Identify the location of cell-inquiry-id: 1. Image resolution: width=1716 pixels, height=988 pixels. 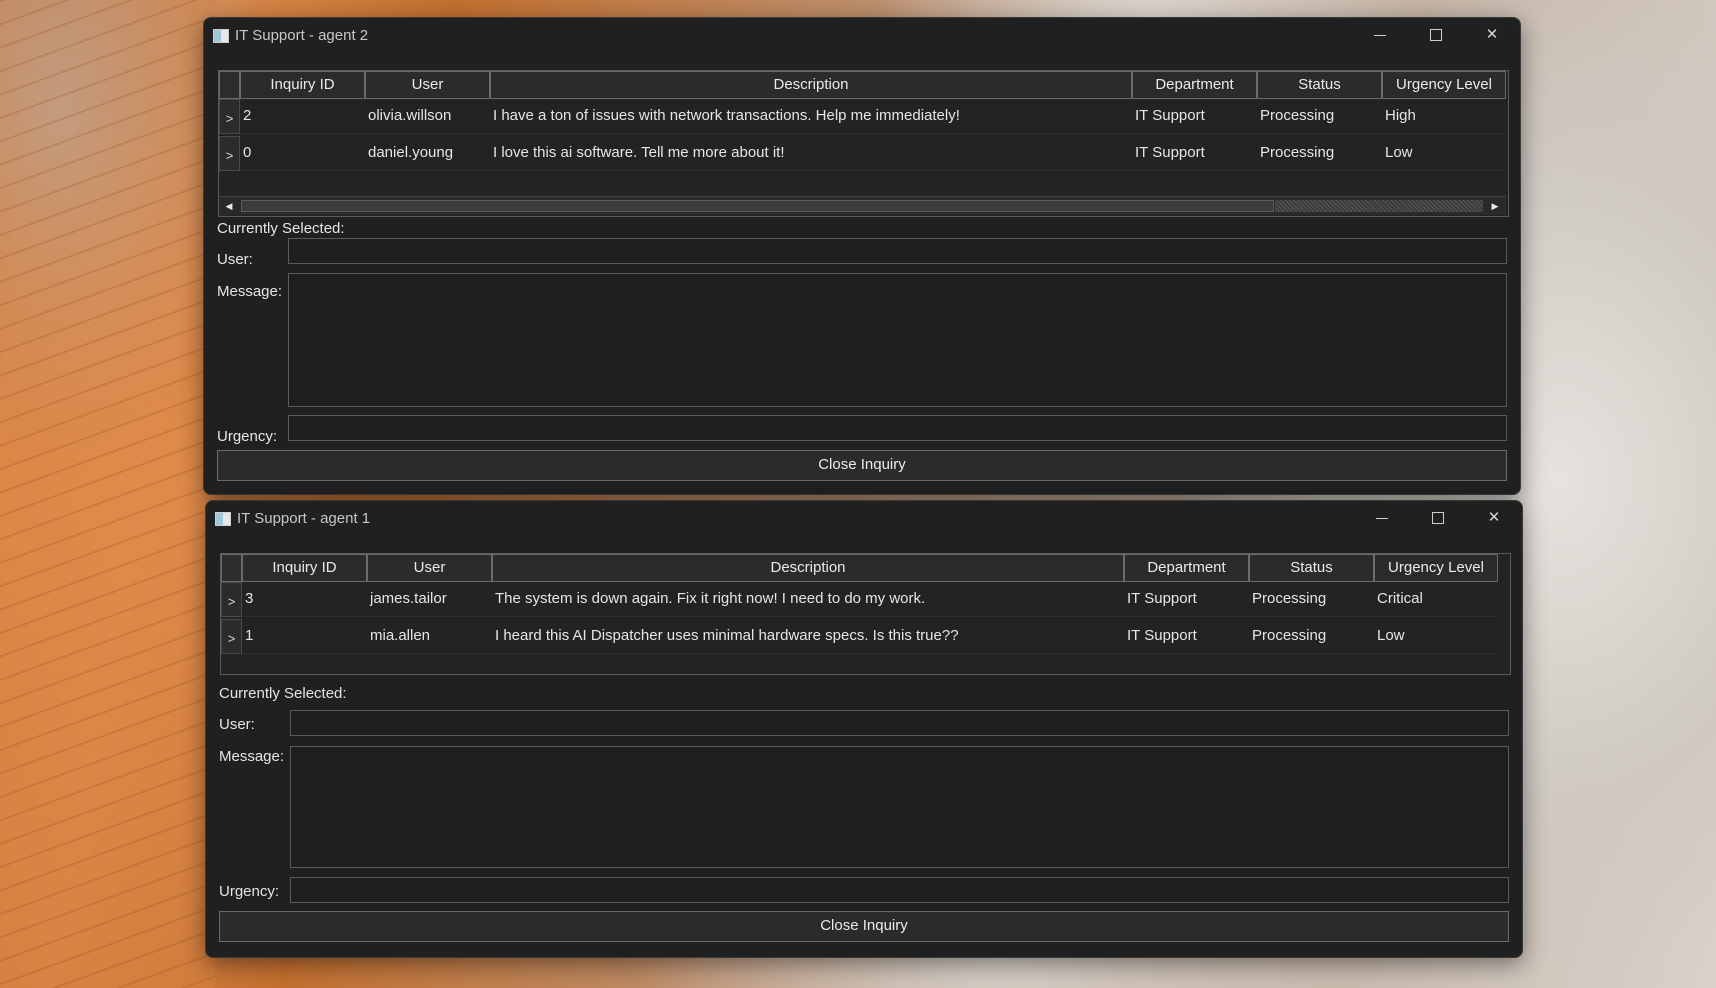
(304, 636).